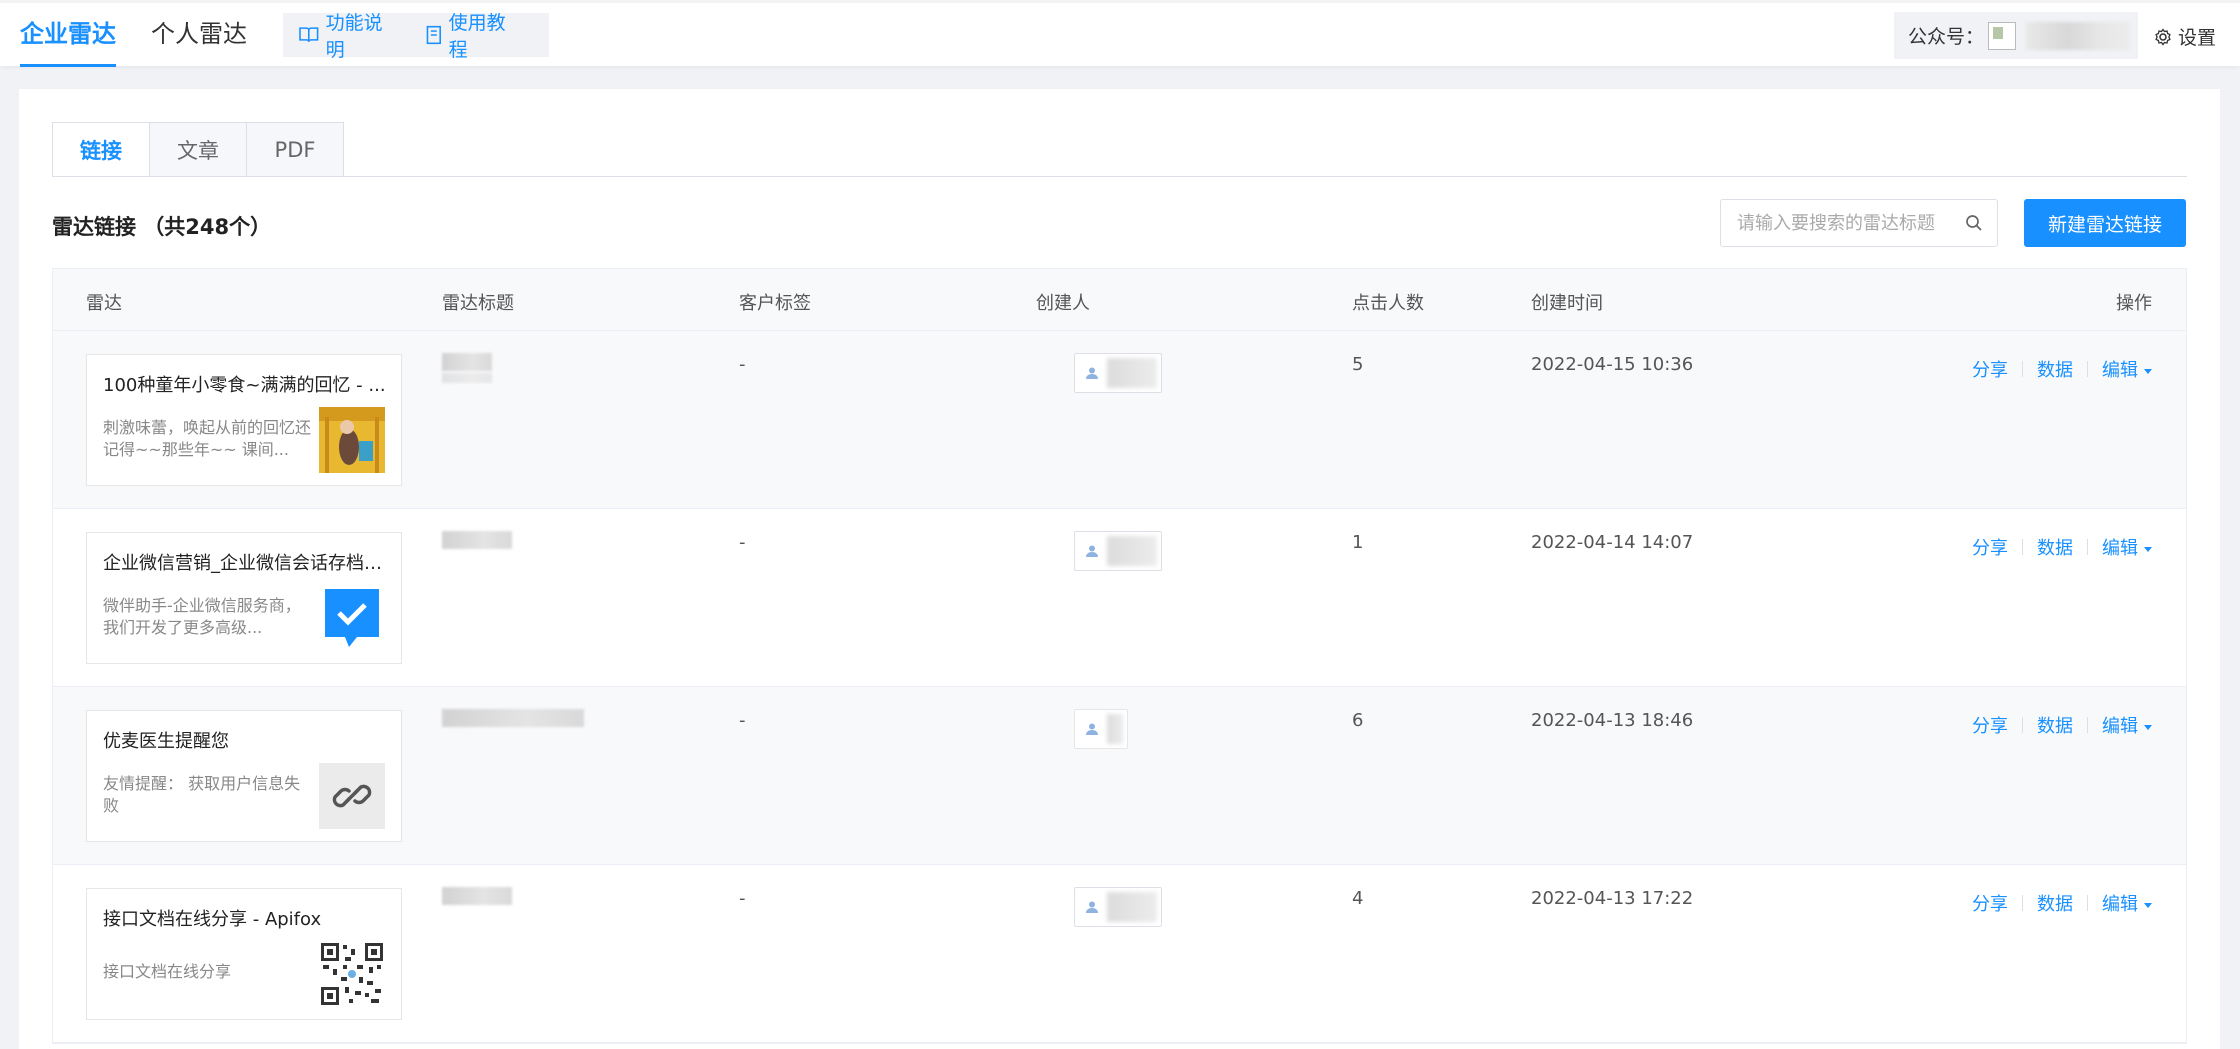 This screenshot has height=1049, width=2240. Describe the element at coordinates (1847, 223) in the screenshot. I see `search-input` at that location.